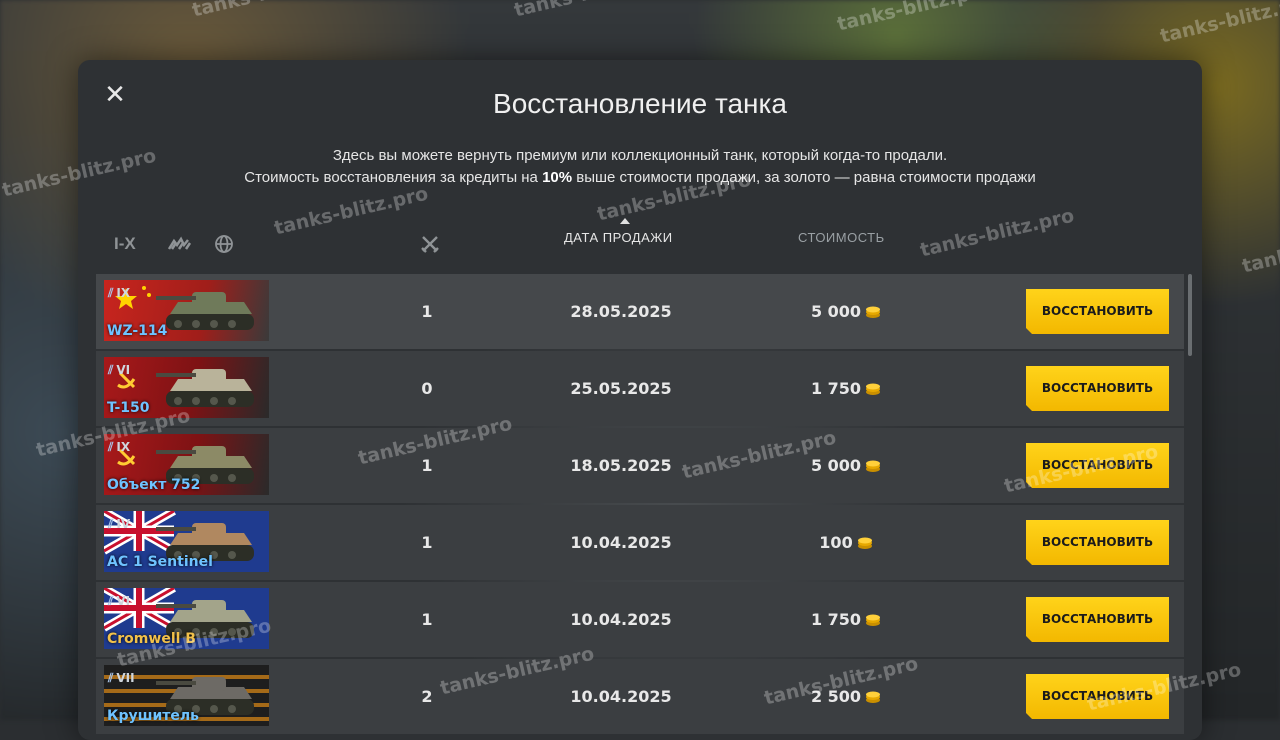 The image size is (1280, 740). Describe the element at coordinates (430, 244) in the screenshot. I see `crossed-swords-icon` at that location.